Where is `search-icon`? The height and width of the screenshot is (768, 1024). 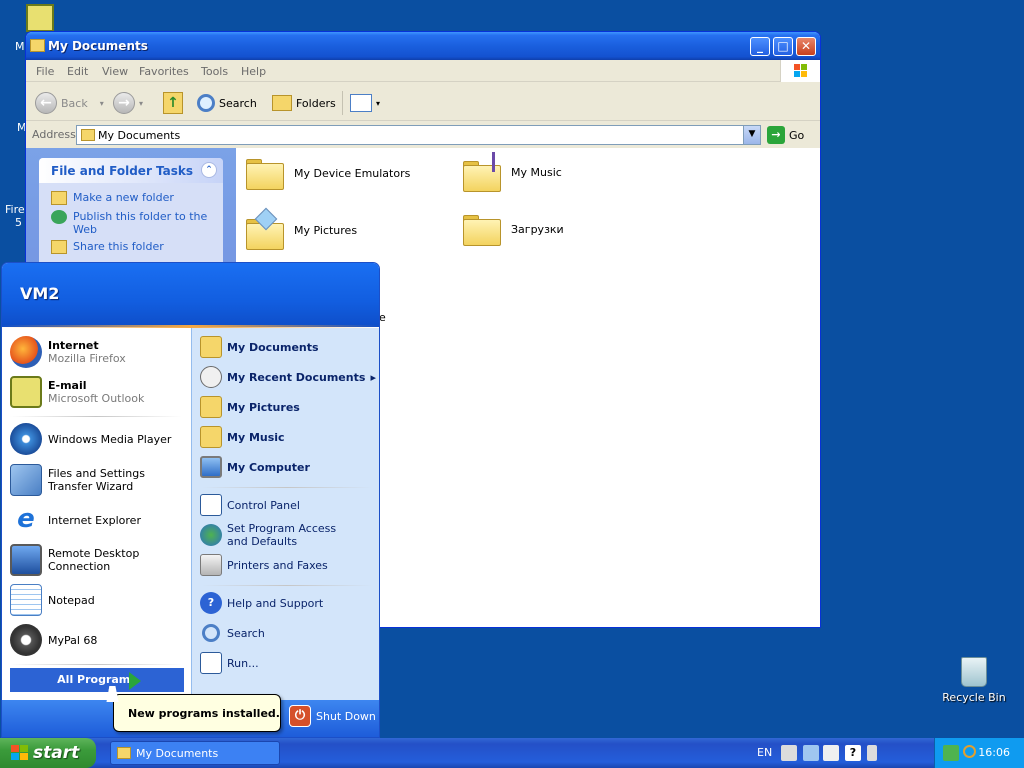 search-icon is located at coordinates (206, 103).